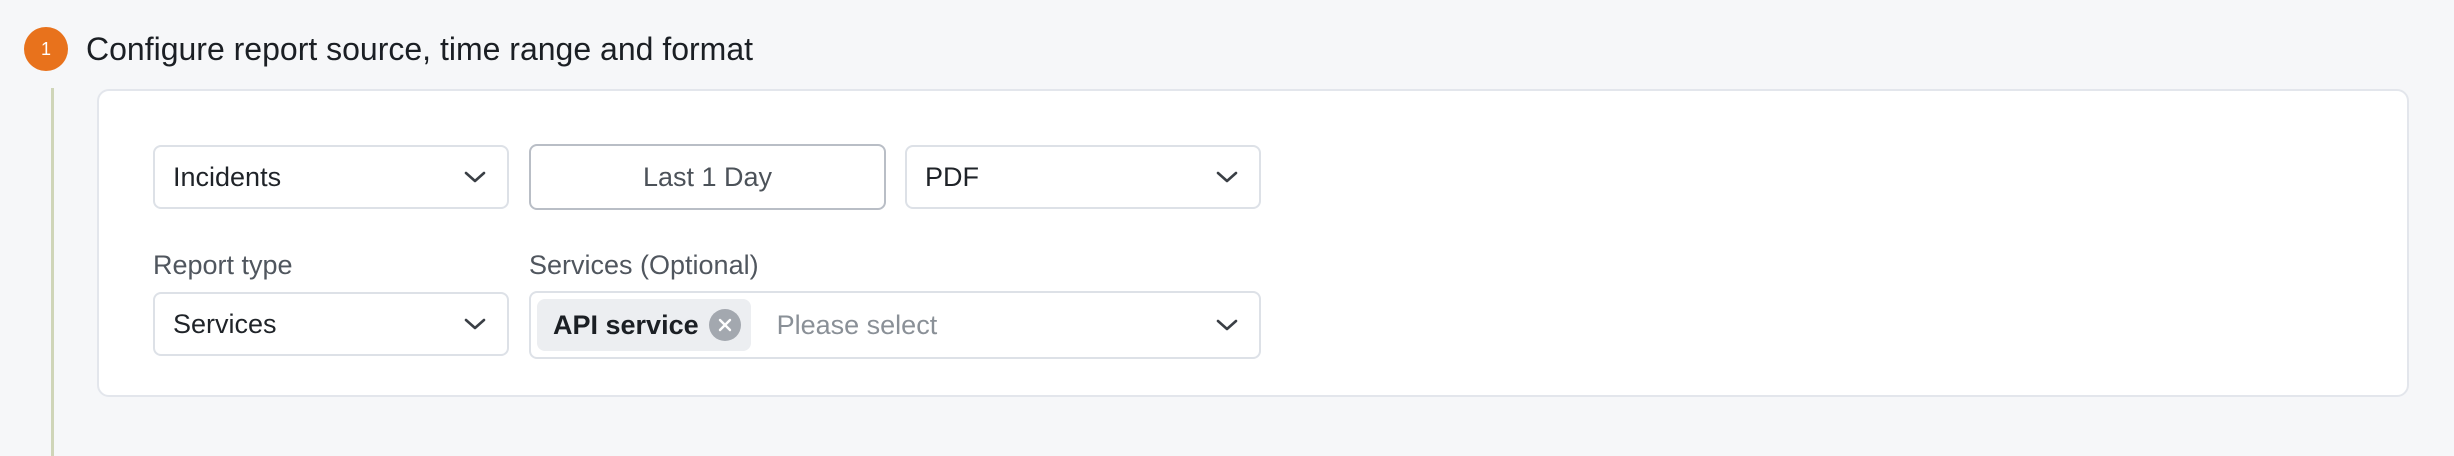 The height and width of the screenshot is (456, 2454). What do you see at coordinates (707, 177) in the screenshot?
I see `time-range-button: Last 1 Day` at bounding box center [707, 177].